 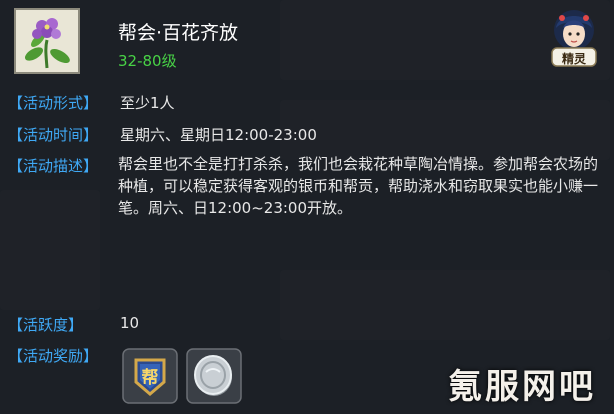 I want to click on guild-contribution-icon: 帮, so click(x=150, y=376).